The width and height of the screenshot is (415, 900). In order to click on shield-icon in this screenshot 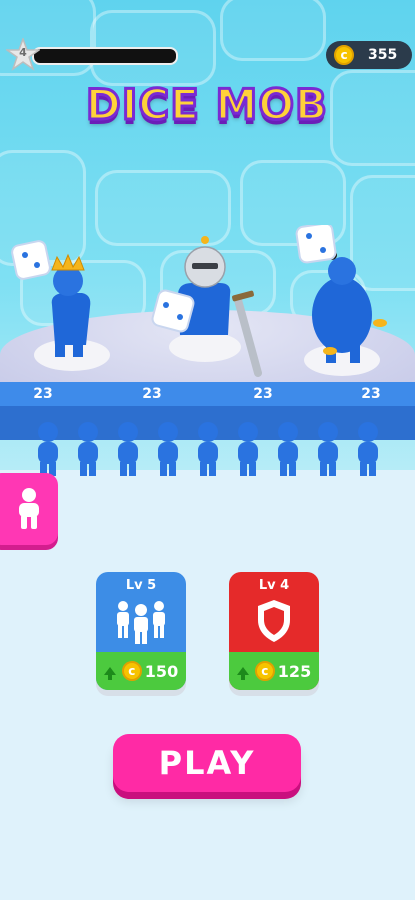, I will do `click(274, 621)`.